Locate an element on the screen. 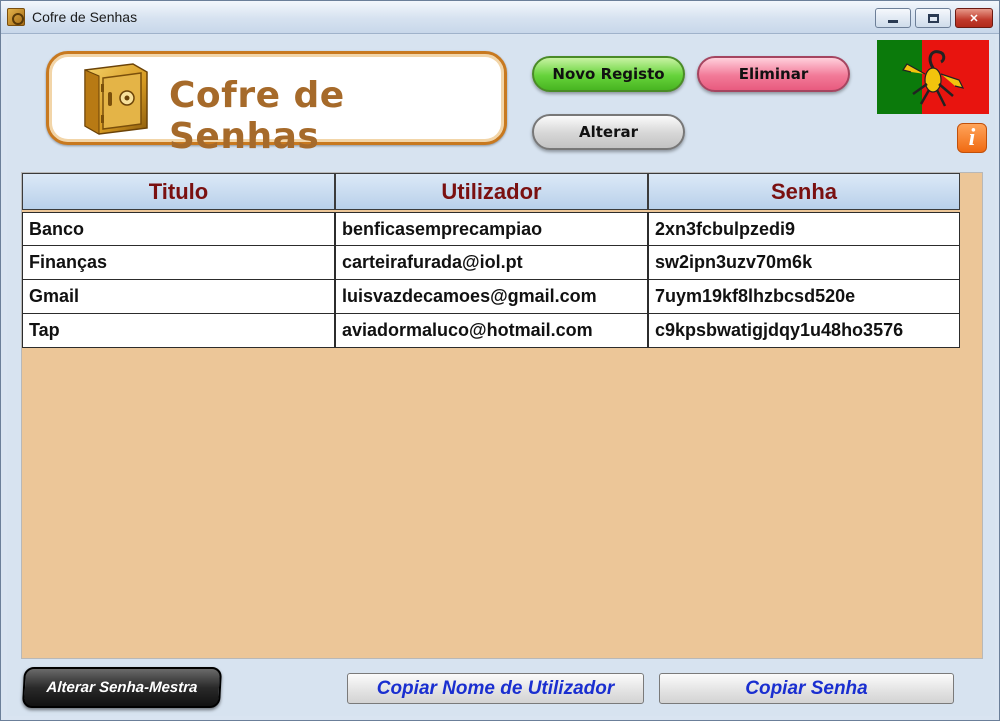 This screenshot has width=1000, height=721. cell-password: 7uym19kf8lhzbcsd520e is located at coordinates (804, 297).